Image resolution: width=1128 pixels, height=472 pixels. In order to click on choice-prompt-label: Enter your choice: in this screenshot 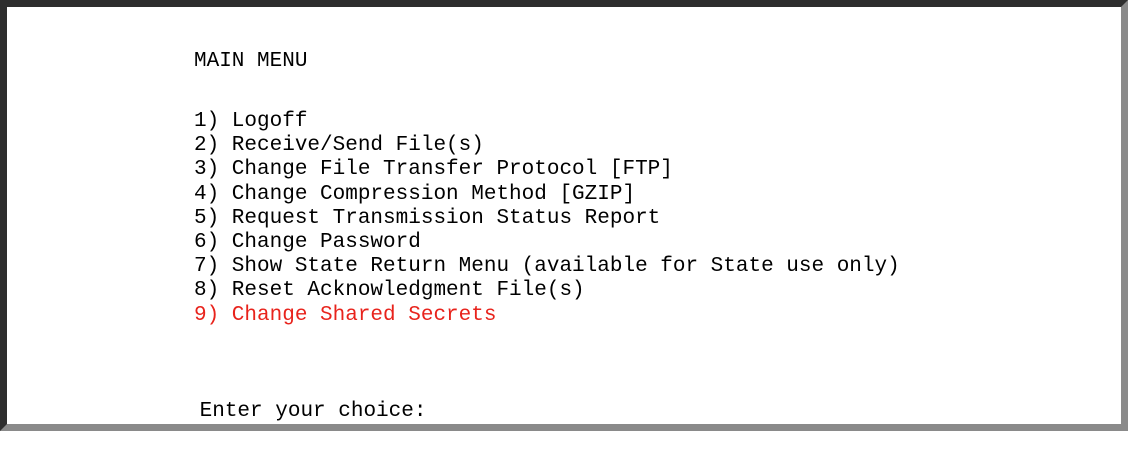, I will do `click(313, 411)`.